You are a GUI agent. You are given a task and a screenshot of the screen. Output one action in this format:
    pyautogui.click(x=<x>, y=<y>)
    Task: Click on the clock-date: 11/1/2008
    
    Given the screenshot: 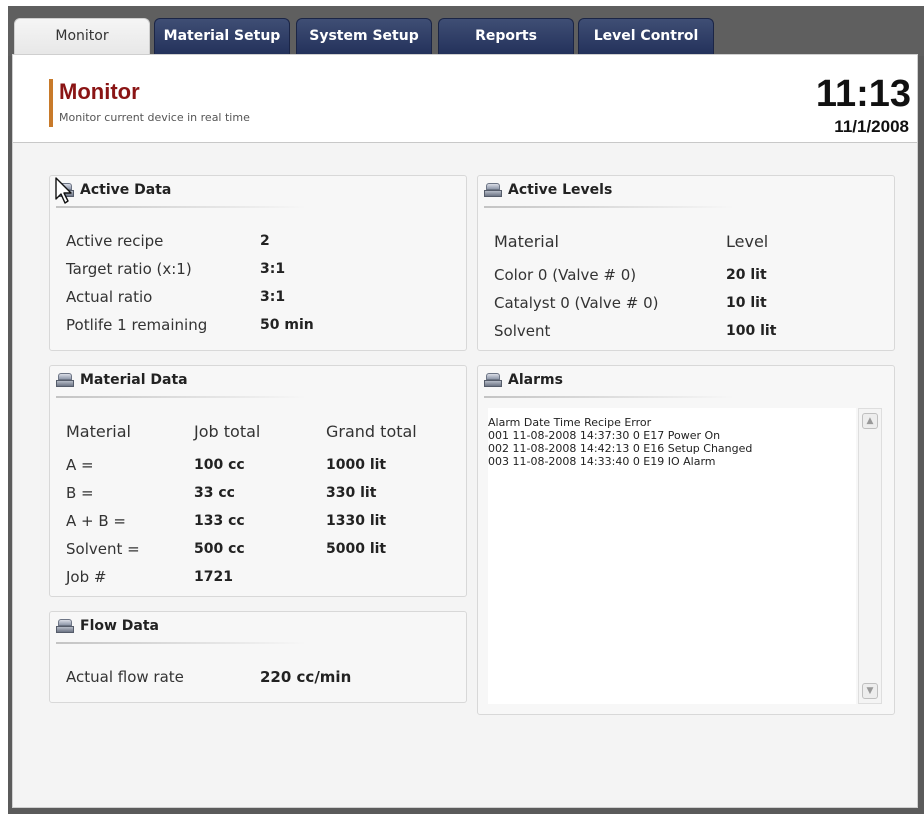 What is the action you would take?
    pyautogui.click(x=871, y=126)
    